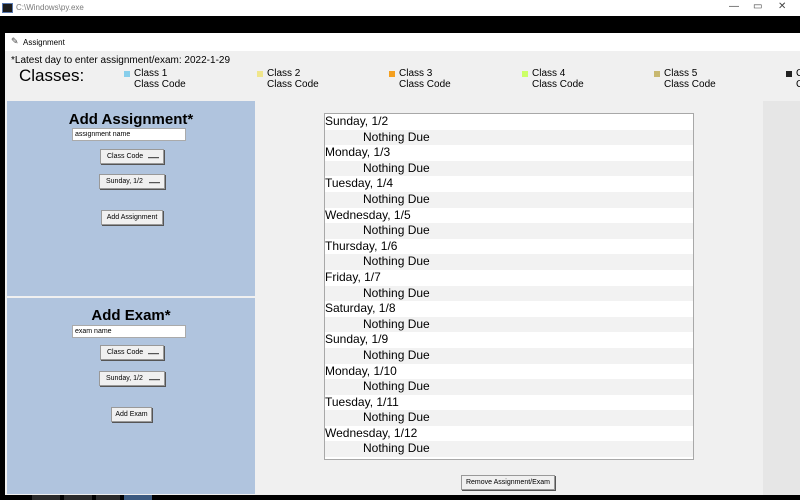 Image resolution: width=800 pixels, height=500 pixels. What do you see at coordinates (798, 84) in the screenshot?
I see `class-code: C` at bounding box center [798, 84].